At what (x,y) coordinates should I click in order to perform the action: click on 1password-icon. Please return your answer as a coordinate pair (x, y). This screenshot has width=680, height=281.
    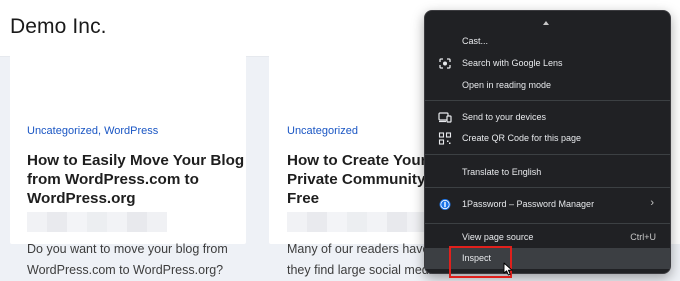
    Looking at the image, I should click on (445, 204).